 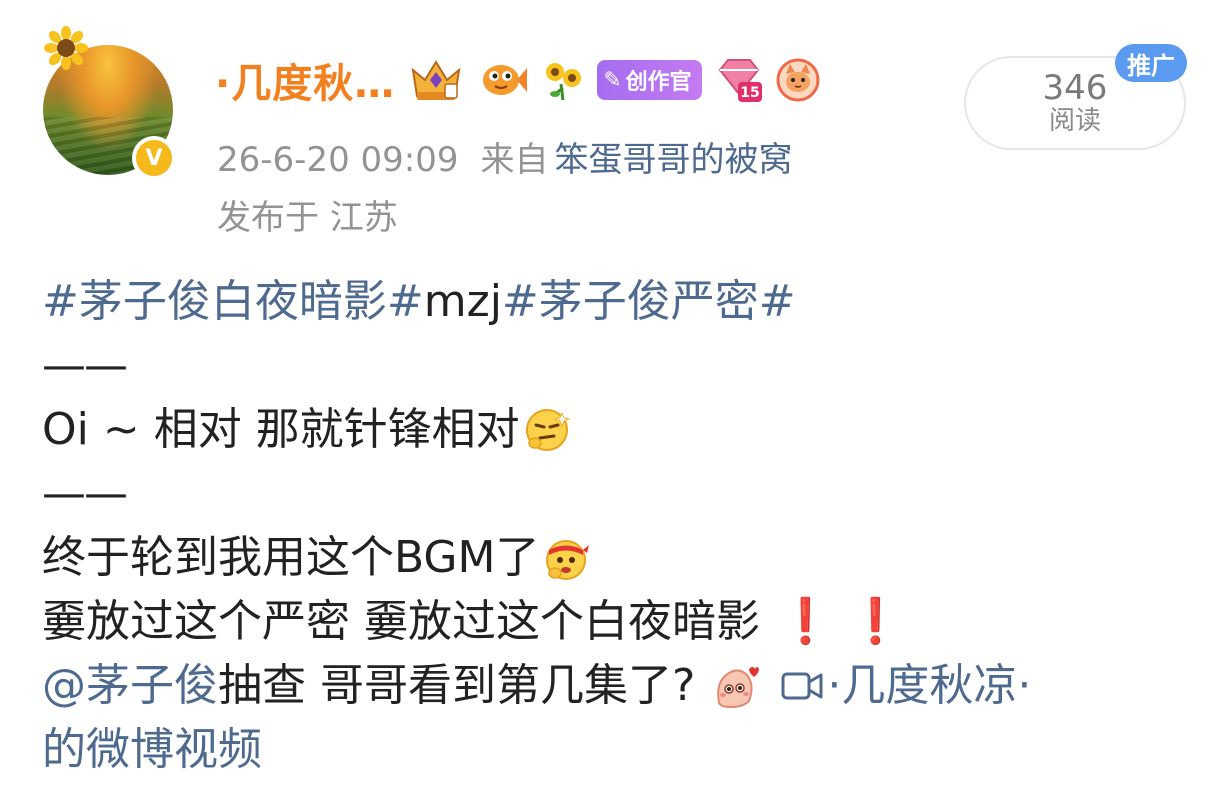 I want to click on level-badge-number: 15, so click(x=749, y=93).